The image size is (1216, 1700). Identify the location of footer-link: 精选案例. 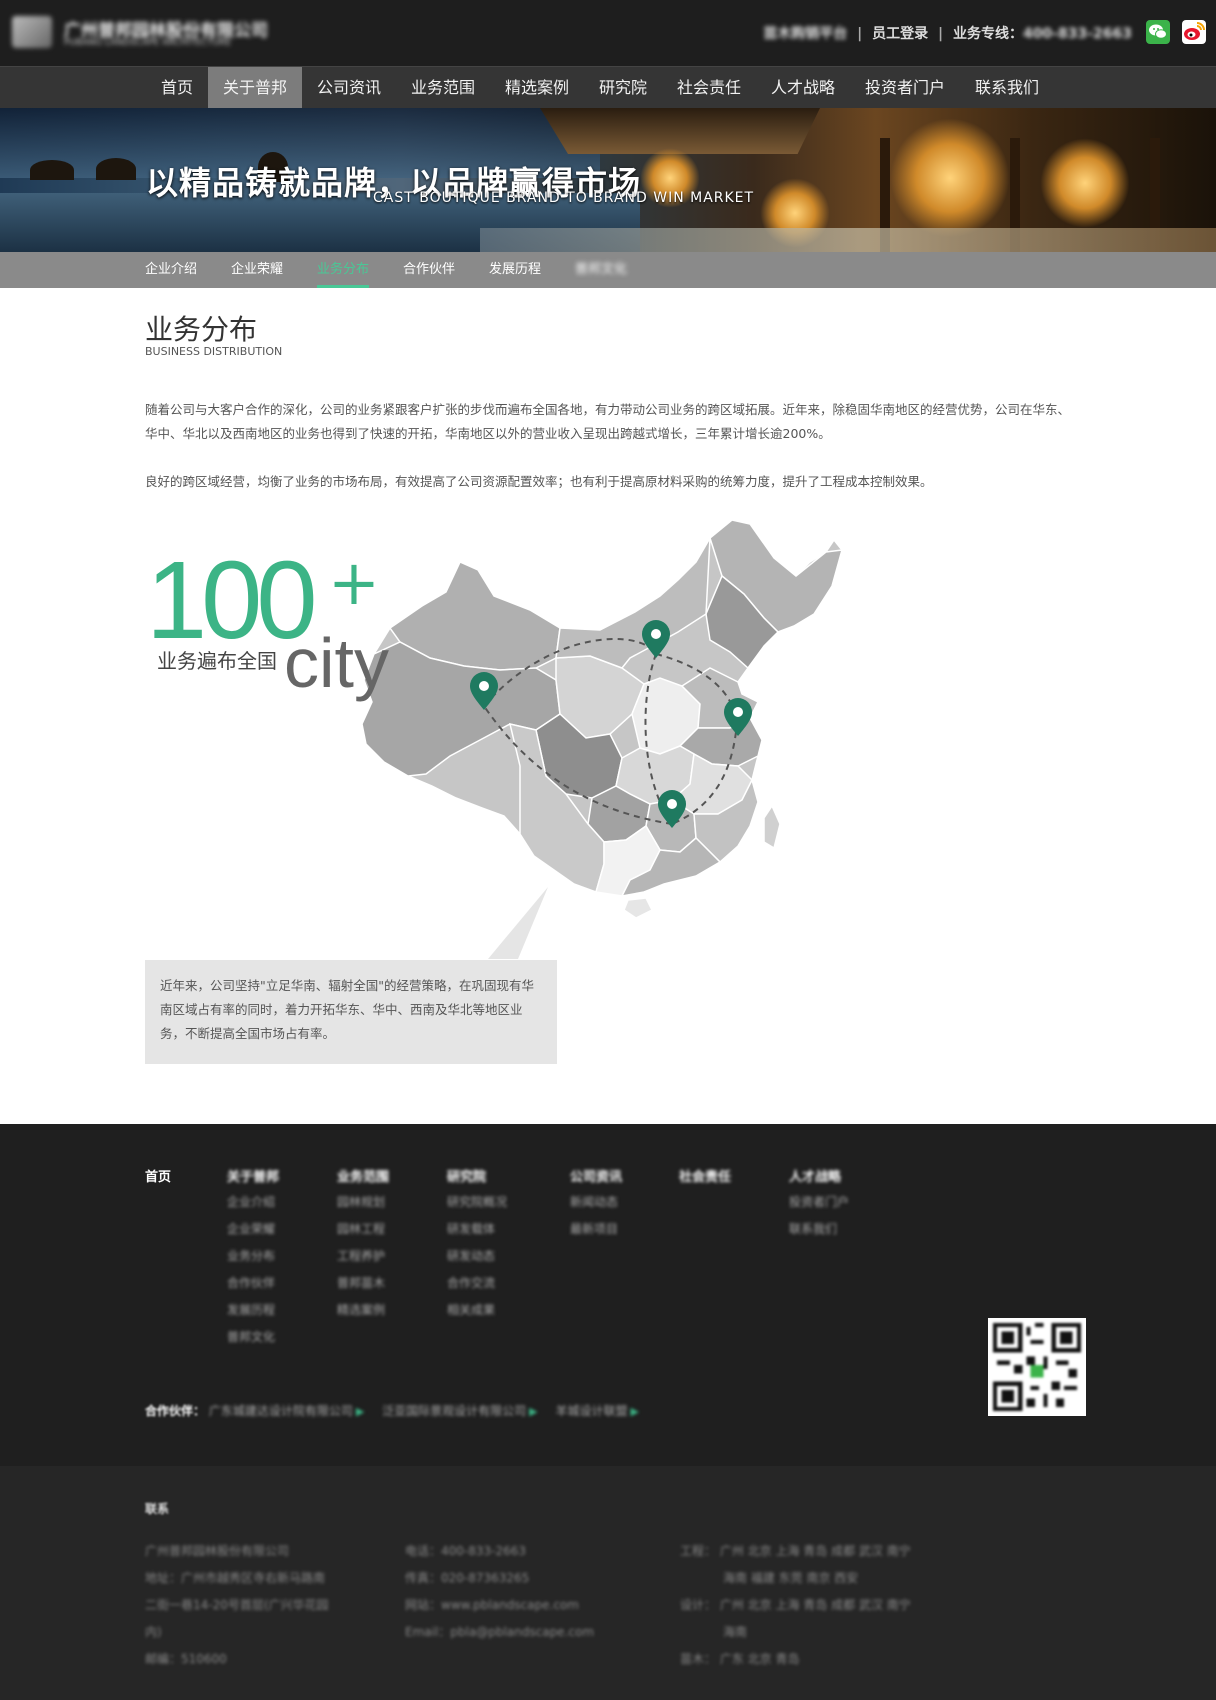
(363, 1314).